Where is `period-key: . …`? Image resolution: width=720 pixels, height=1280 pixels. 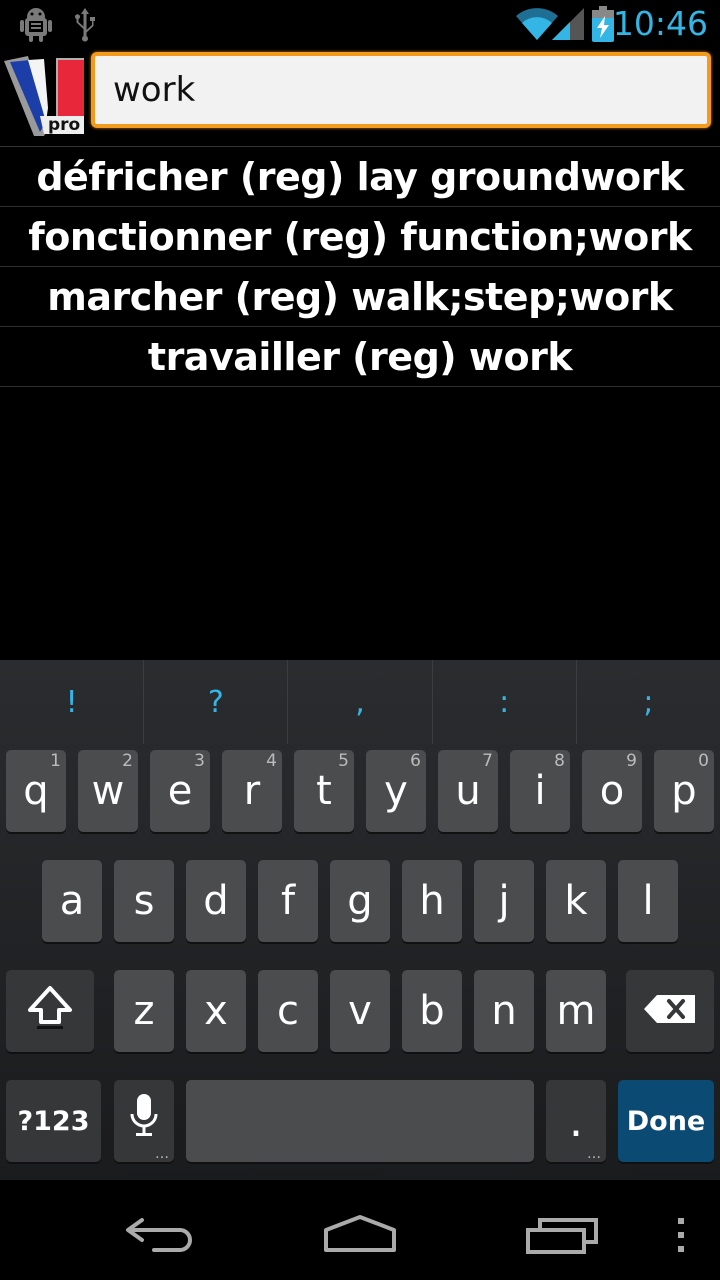 period-key: . … is located at coordinates (576, 1121).